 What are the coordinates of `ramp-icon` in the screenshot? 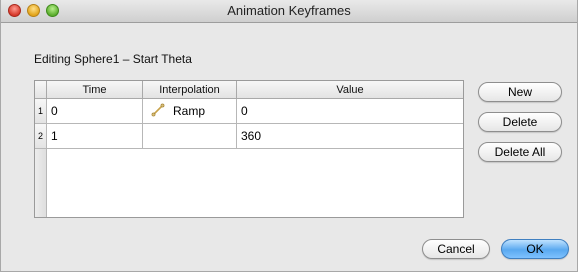 It's located at (158, 109).